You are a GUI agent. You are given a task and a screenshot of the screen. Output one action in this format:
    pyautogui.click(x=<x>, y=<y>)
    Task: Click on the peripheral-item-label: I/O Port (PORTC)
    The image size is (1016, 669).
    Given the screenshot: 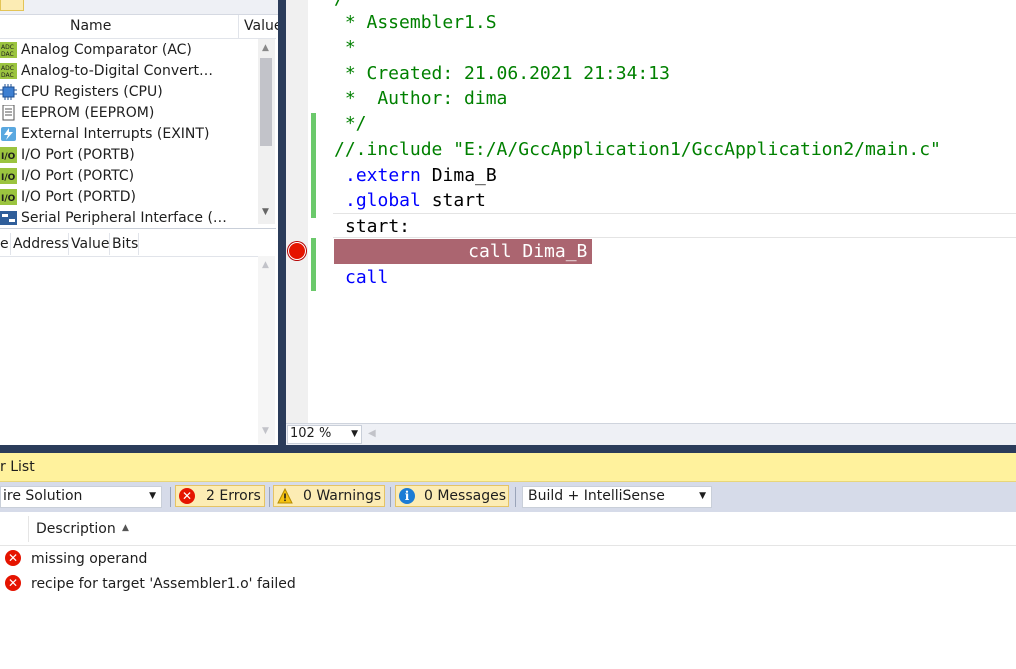 What is the action you would take?
    pyautogui.click(x=78, y=176)
    